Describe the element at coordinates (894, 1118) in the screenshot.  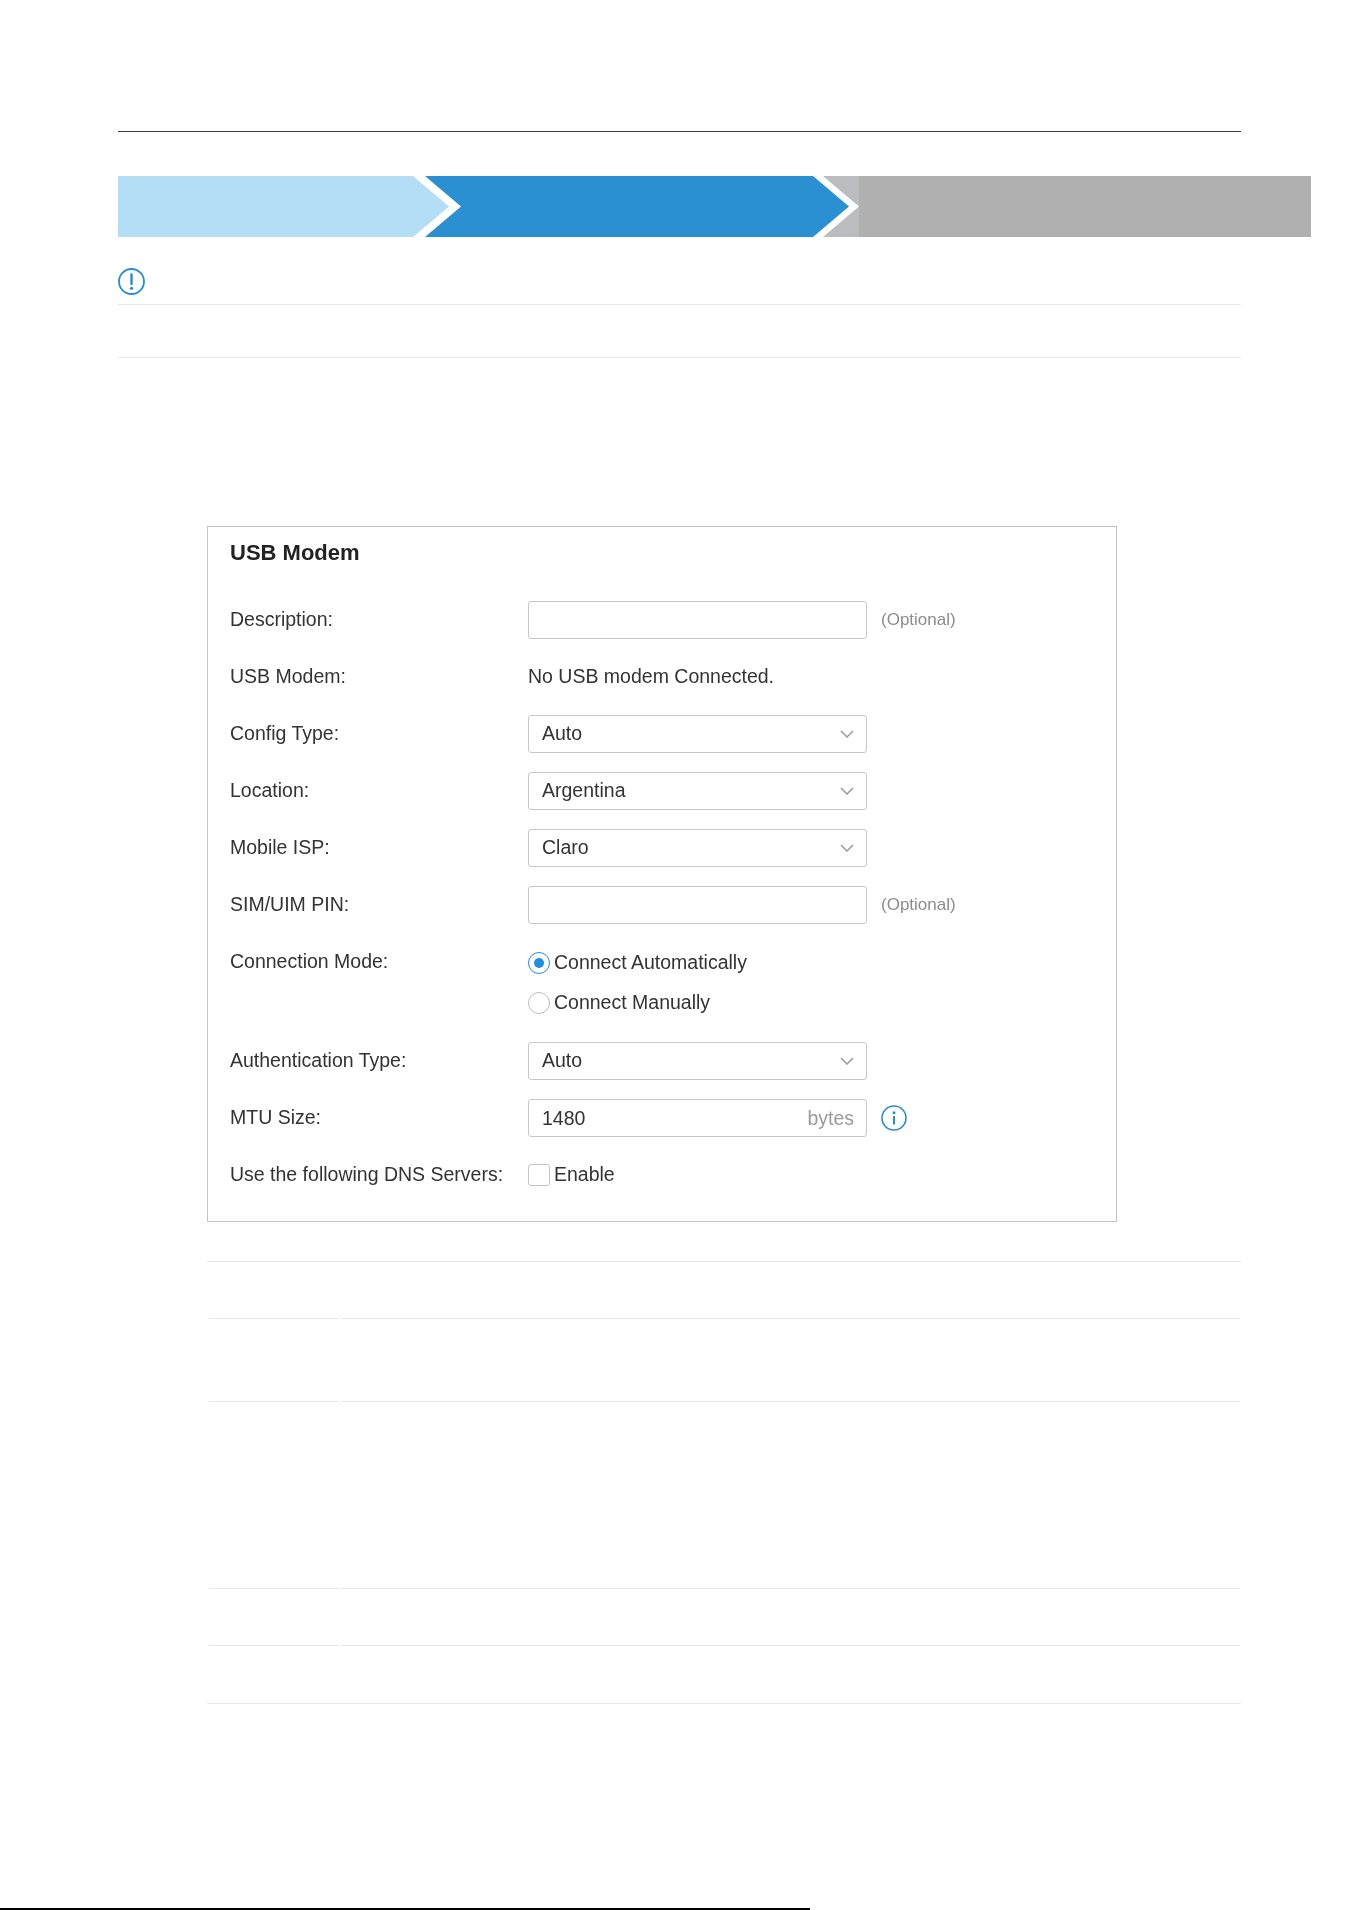
I see `info-icon` at that location.